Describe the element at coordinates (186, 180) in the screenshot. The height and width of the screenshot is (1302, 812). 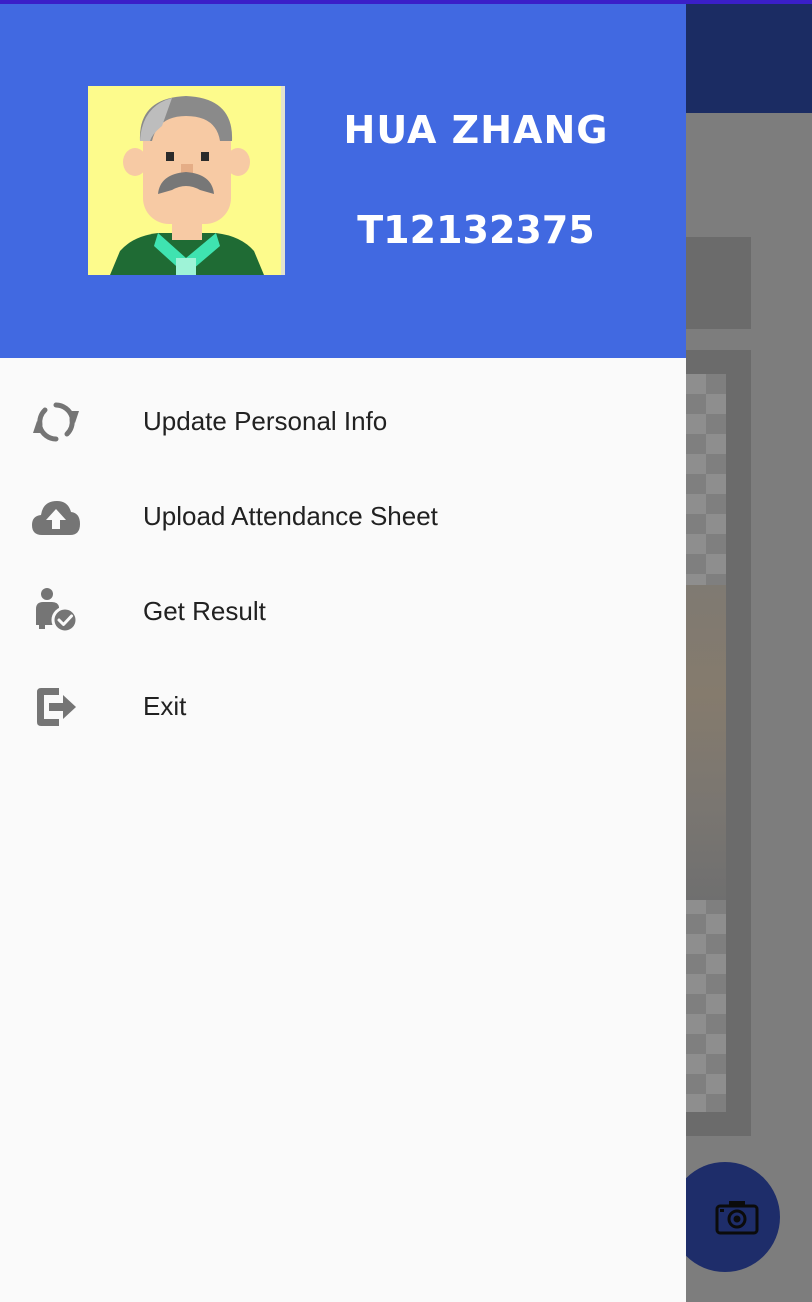
I see `avatar` at that location.